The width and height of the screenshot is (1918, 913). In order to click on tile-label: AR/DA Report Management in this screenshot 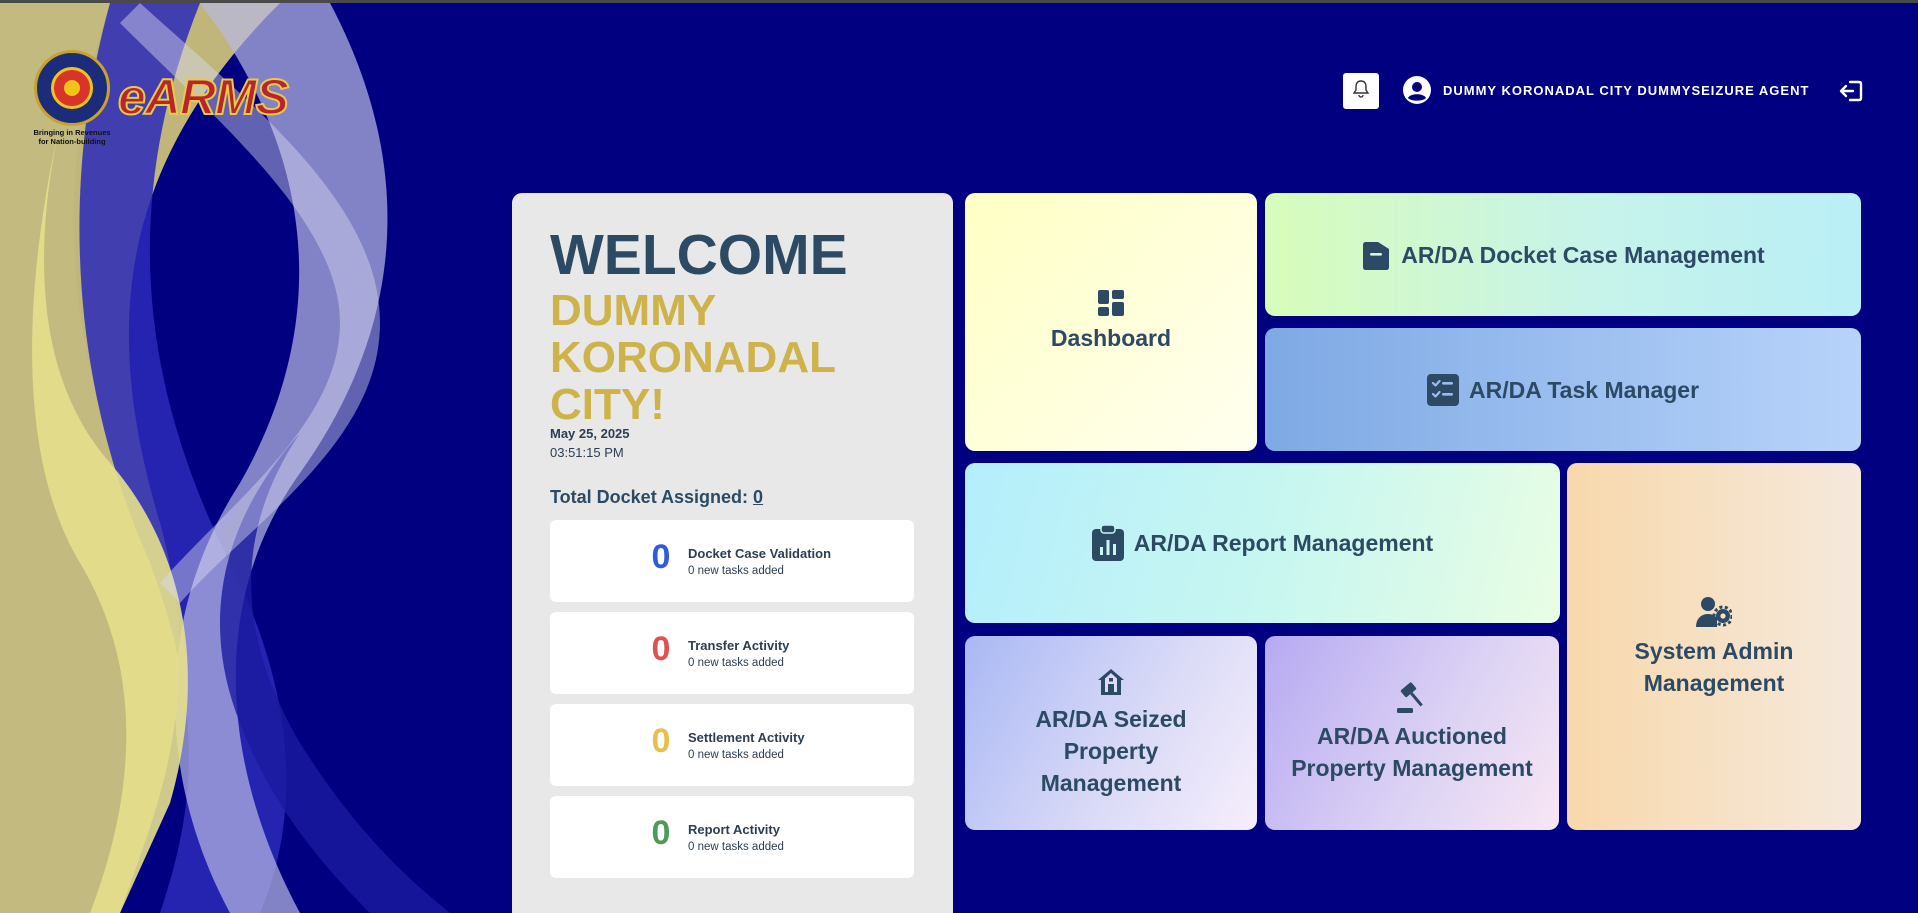, I will do `click(1283, 543)`.